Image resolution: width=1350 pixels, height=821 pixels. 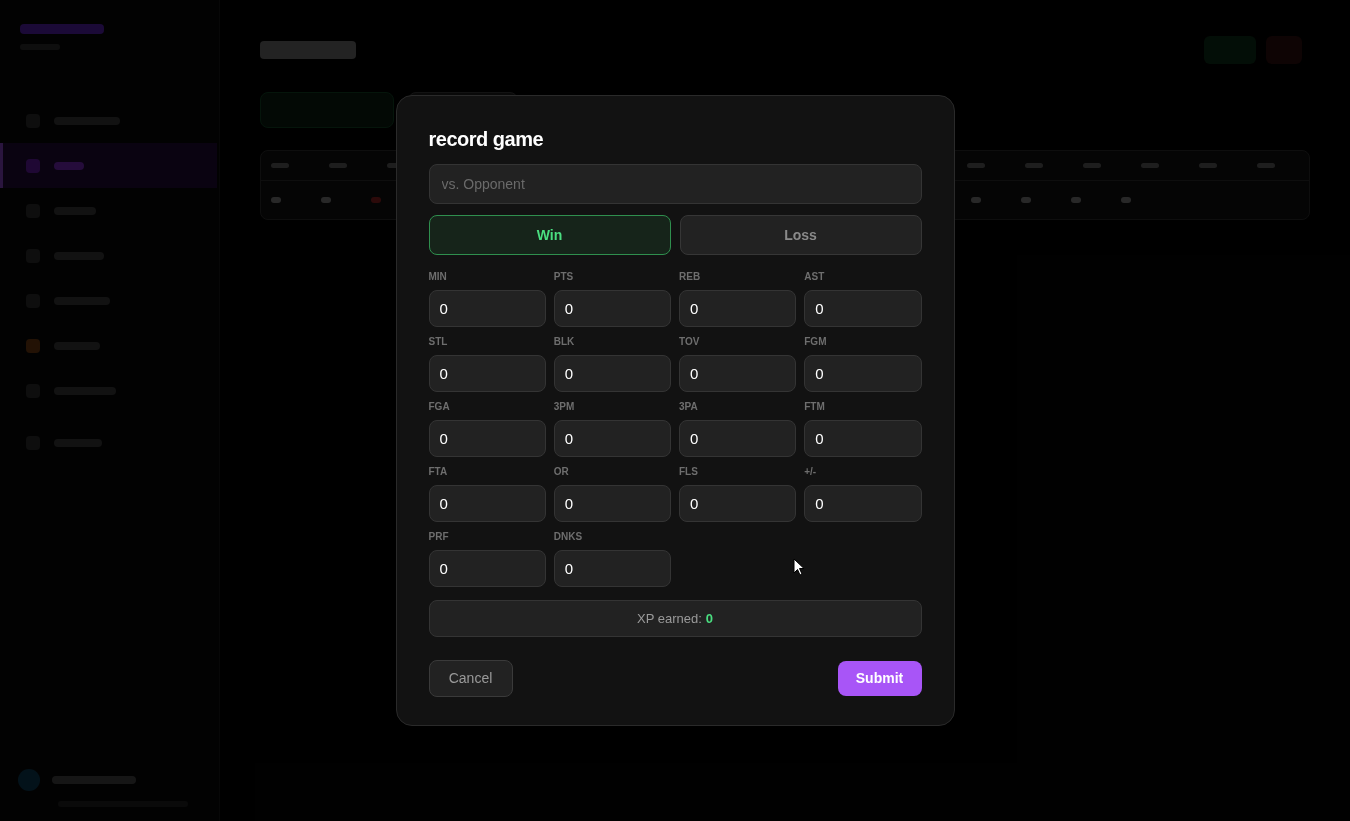 What do you see at coordinates (439, 407) in the screenshot?
I see `stat-label: FGA` at bounding box center [439, 407].